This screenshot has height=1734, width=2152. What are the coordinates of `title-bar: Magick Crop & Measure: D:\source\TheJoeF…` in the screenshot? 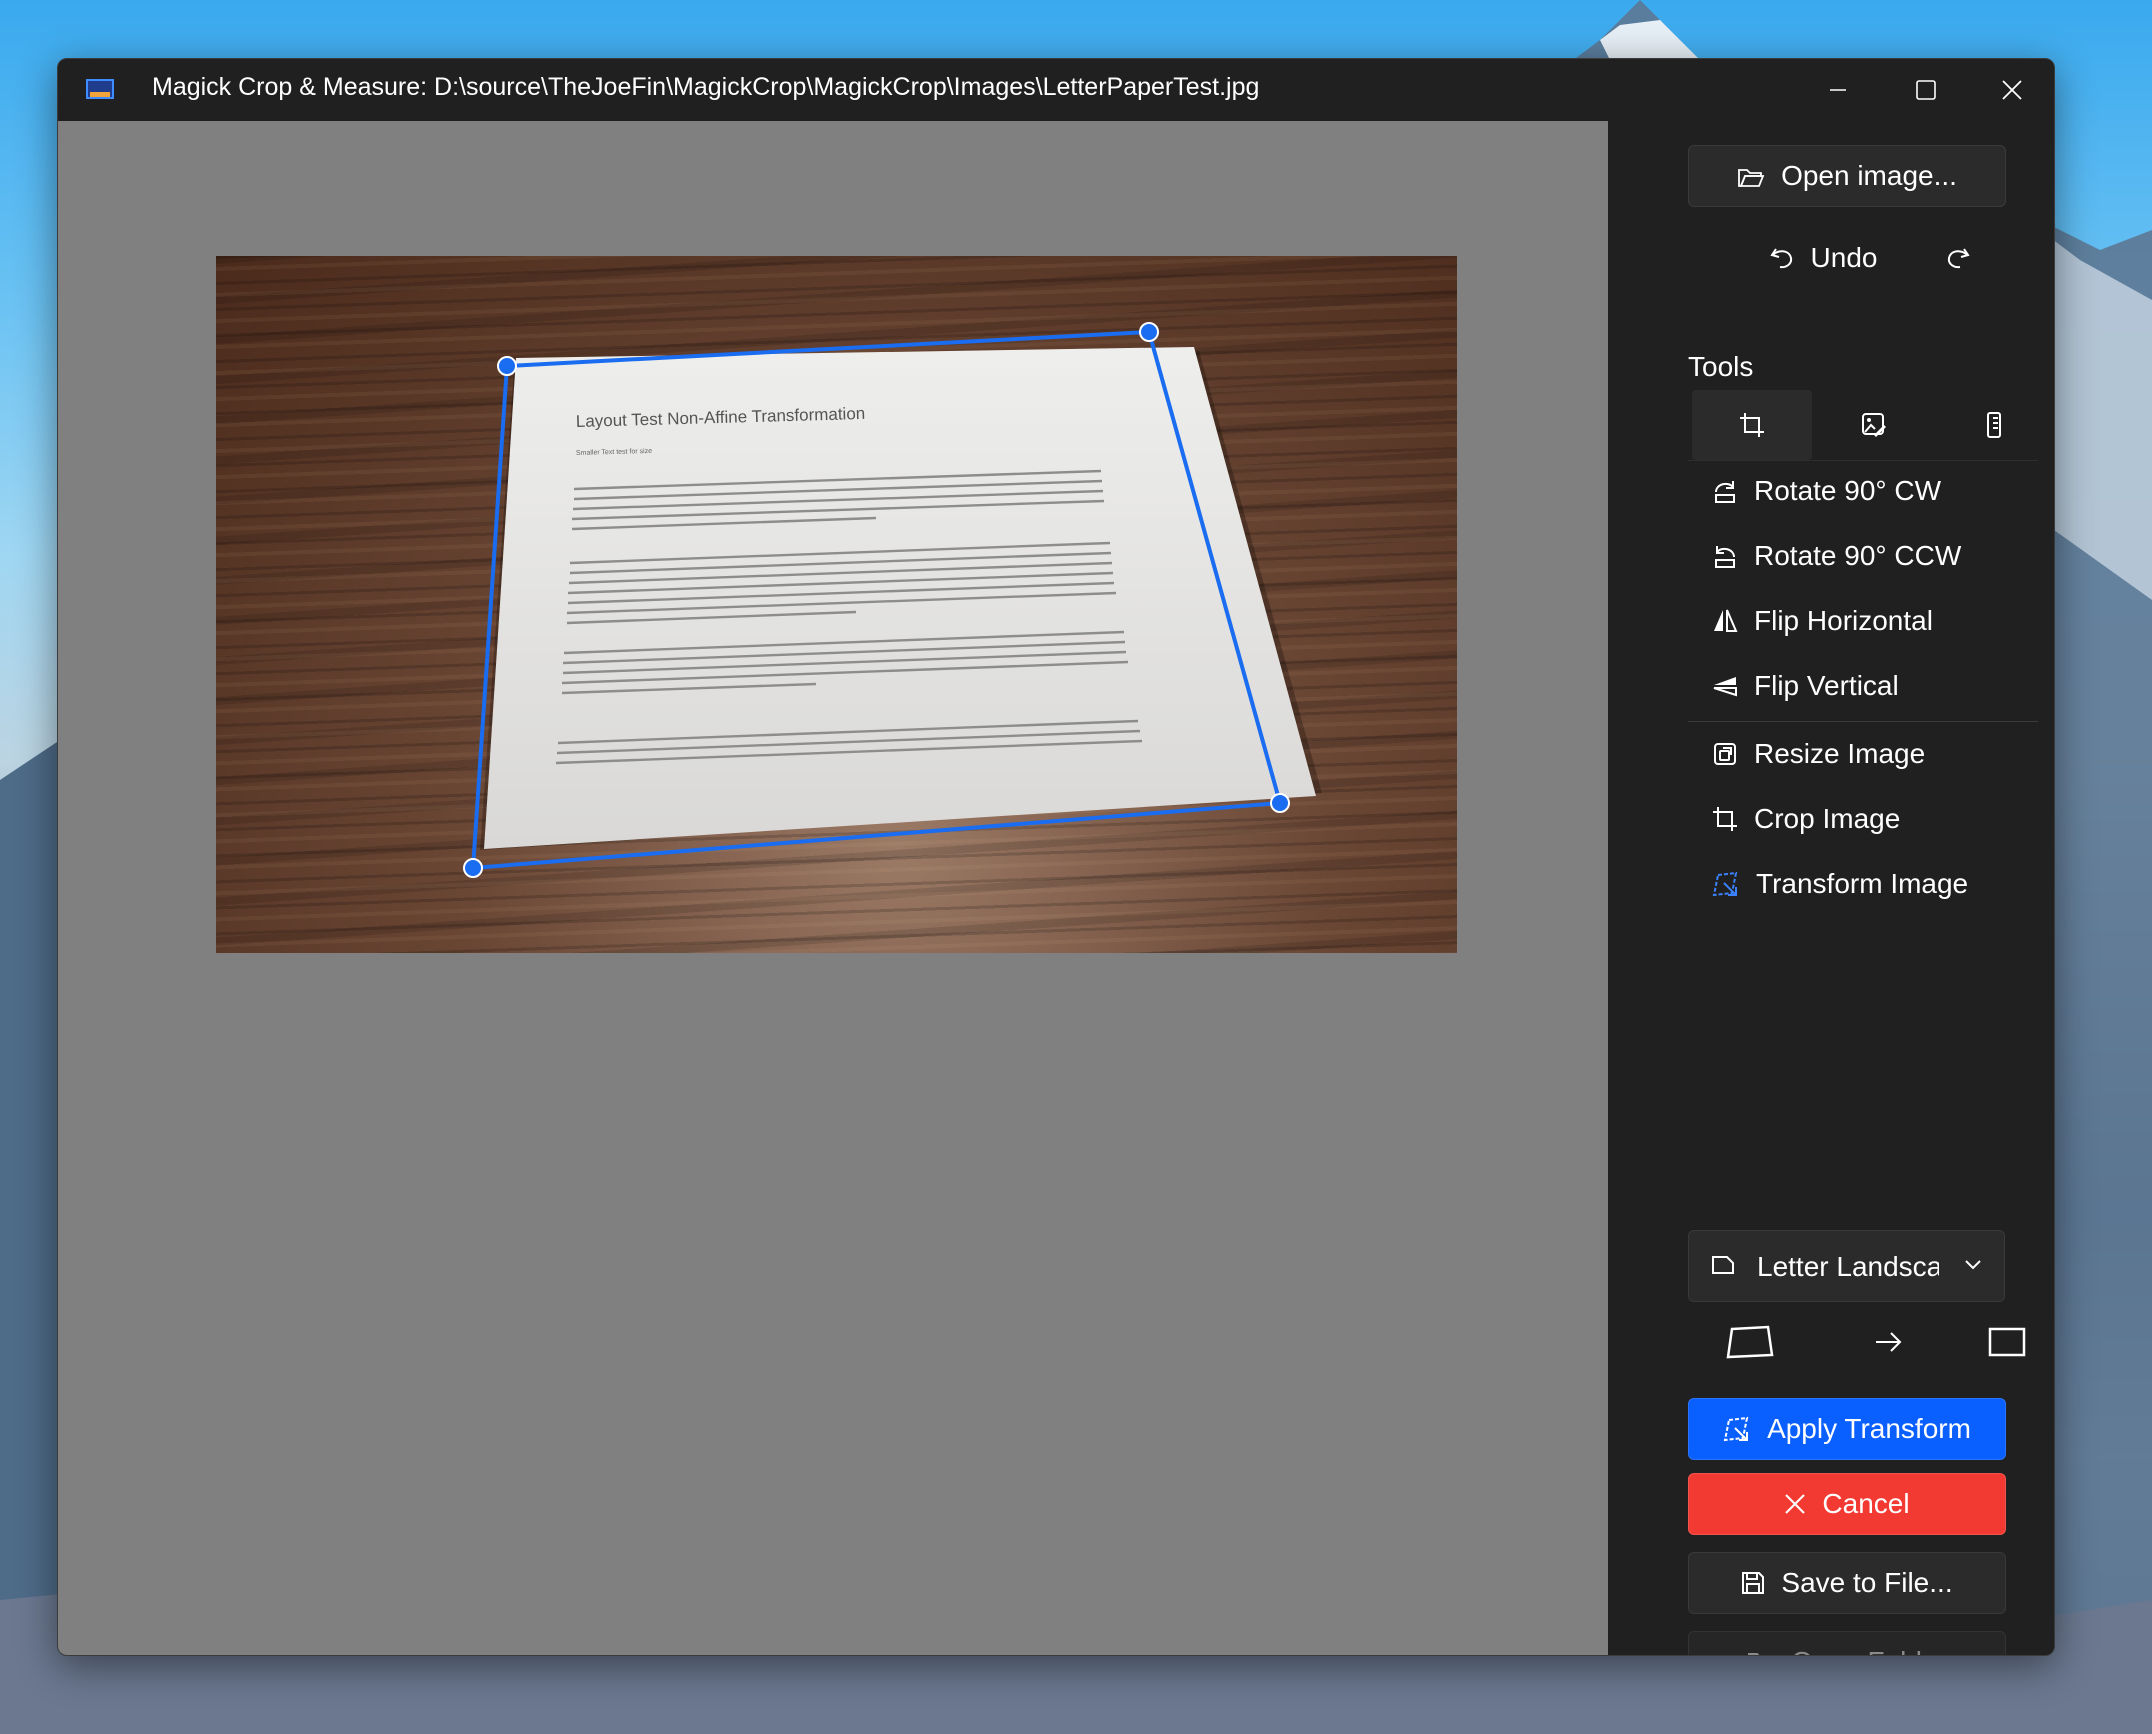 It's located at (1056, 90).